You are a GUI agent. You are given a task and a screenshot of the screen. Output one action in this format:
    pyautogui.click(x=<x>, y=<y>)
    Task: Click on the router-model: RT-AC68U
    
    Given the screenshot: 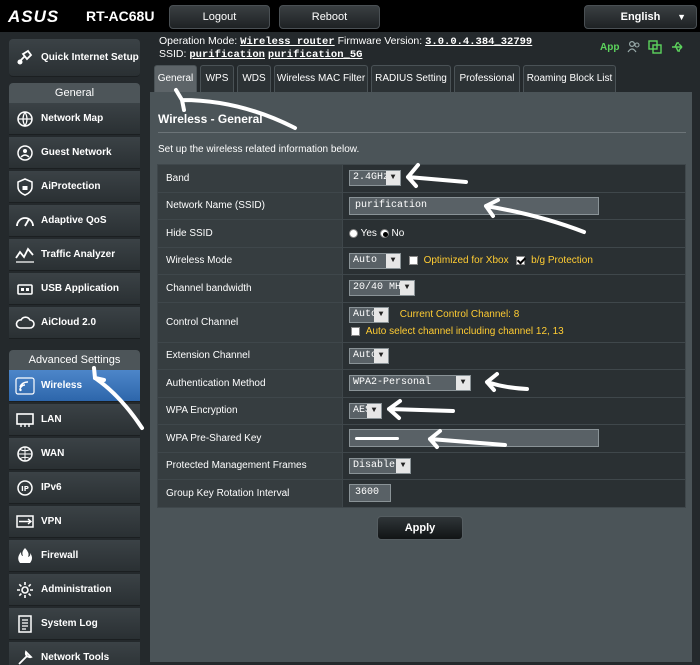 What is the action you would take?
    pyautogui.click(x=120, y=16)
    